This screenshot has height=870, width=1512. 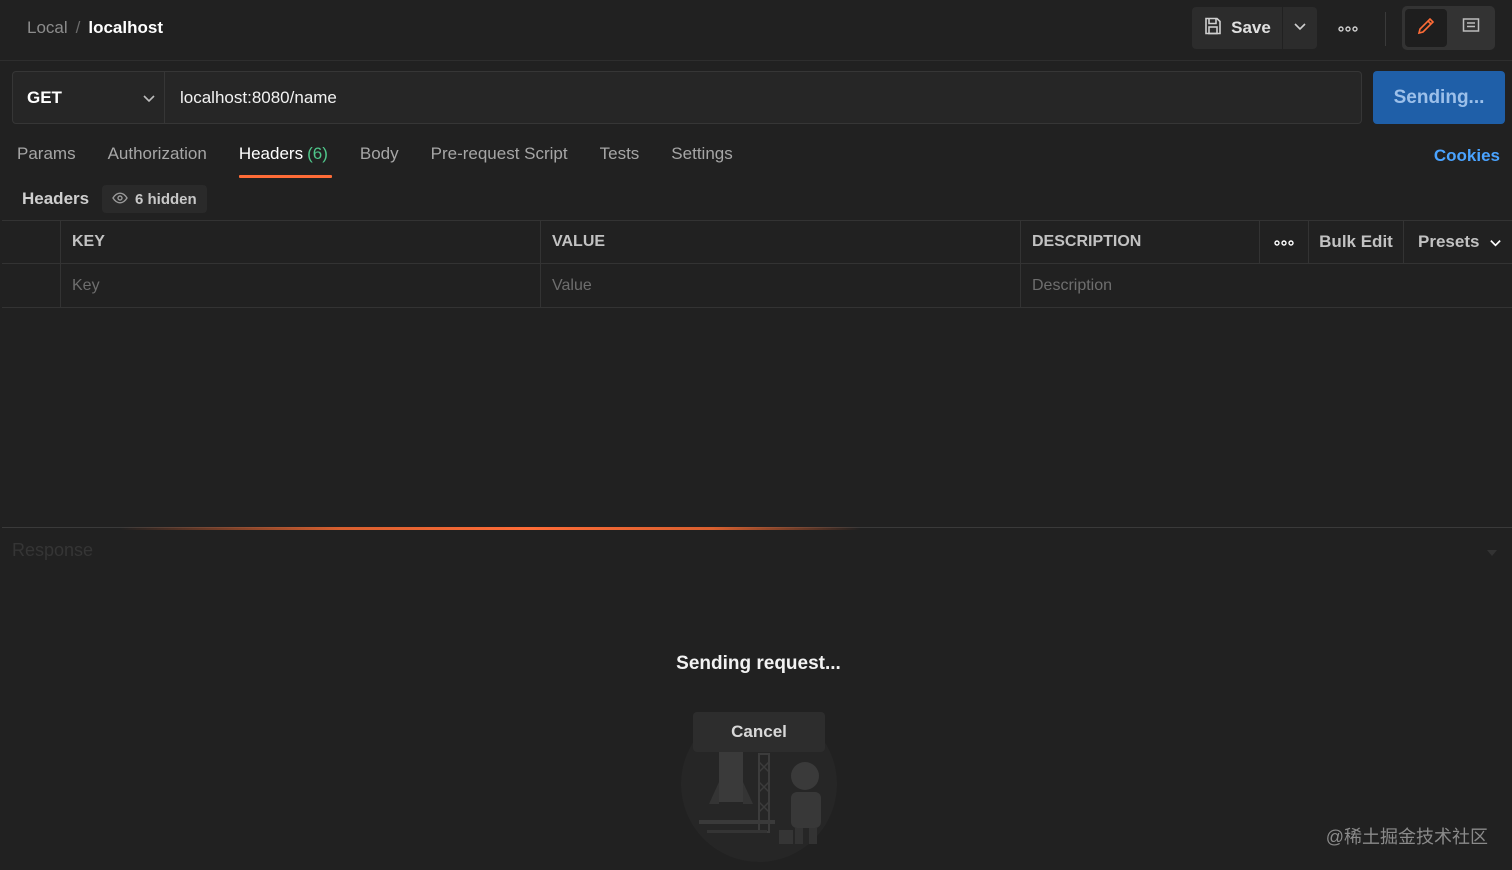 I want to click on tab-label: Headers, so click(x=271, y=153).